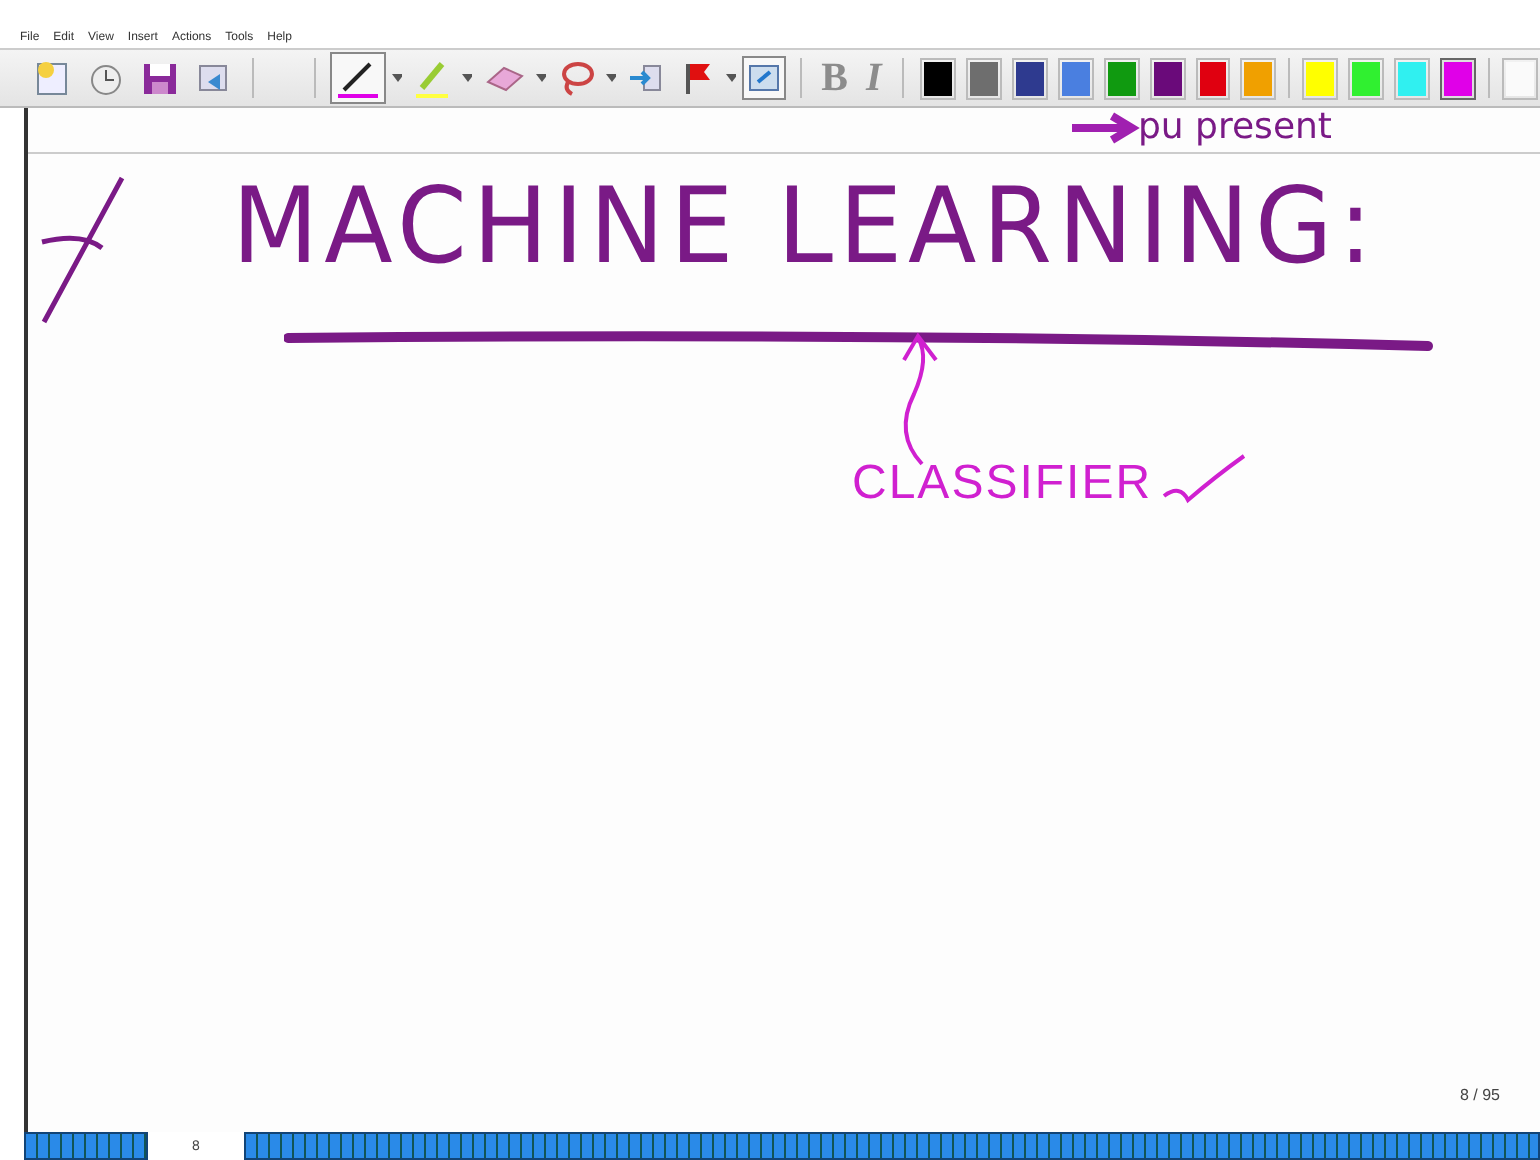 The image size is (1540, 1160). What do you see at coordinates (160, 78) in the screenshot?
I see `save-icon` at bounding box center [160, 78].